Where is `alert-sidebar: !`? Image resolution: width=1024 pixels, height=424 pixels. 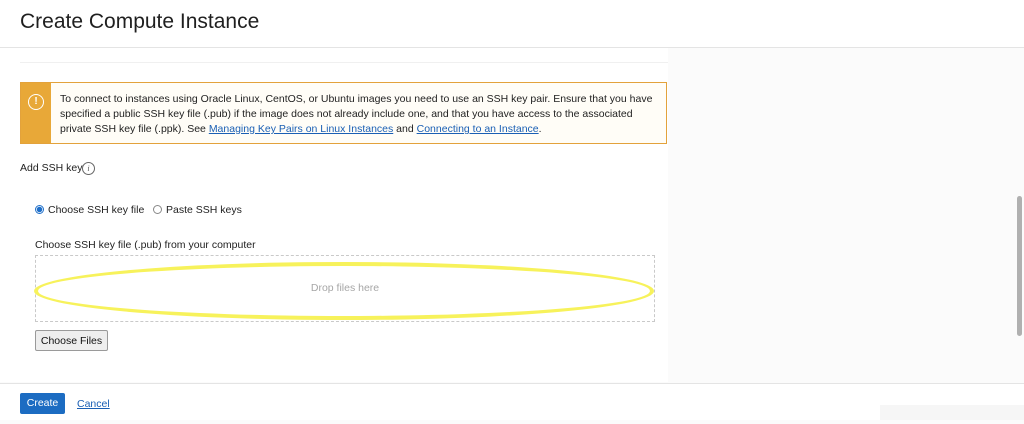 alert-sidebar: ! is located at coordinates (36, 113).